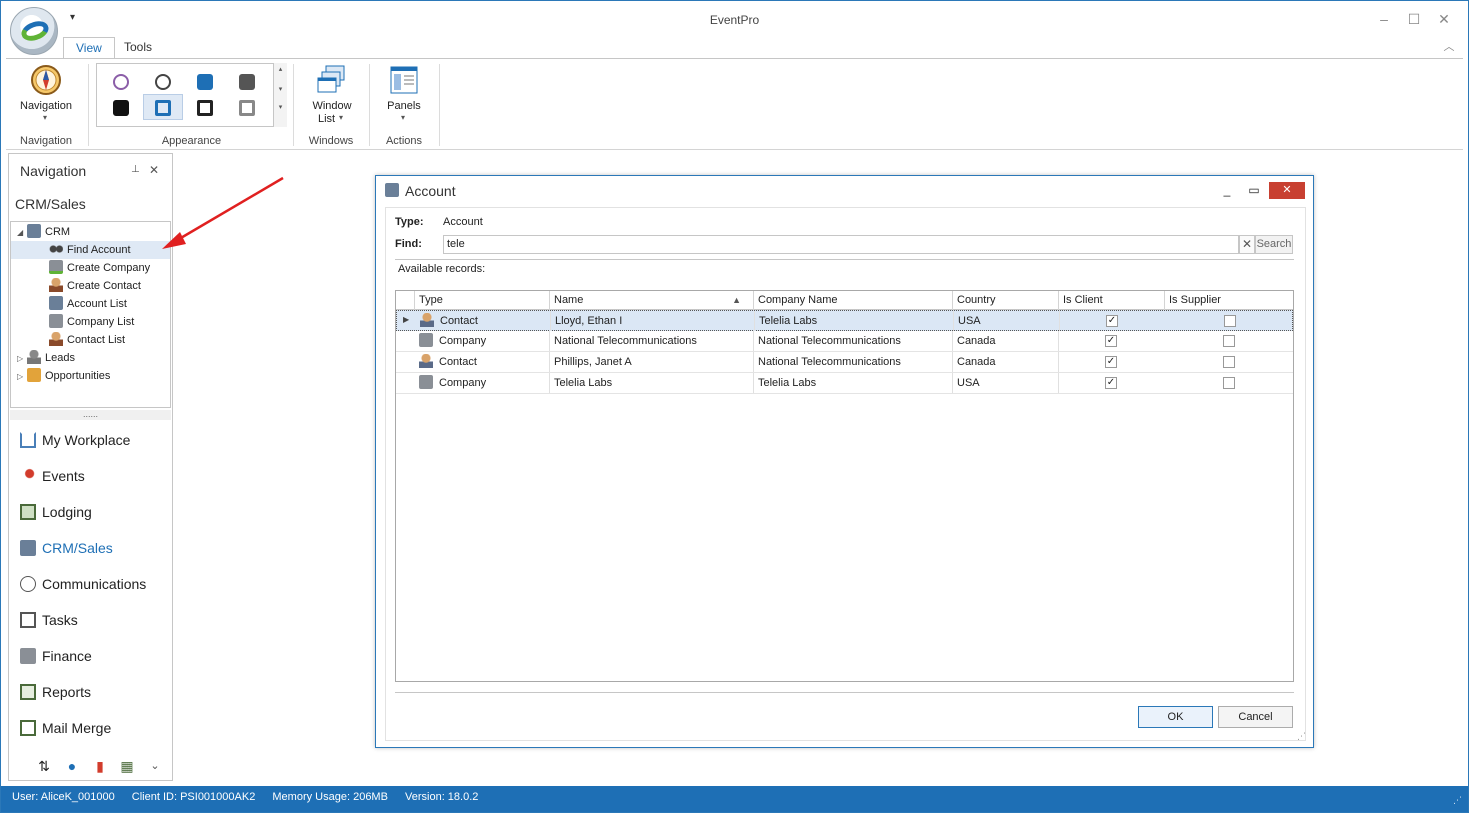 This screenshot has width=1469, height=813. Describe the element at coordinates (22, 233) in the screenshot. I see `tree-expanded-icon: ◢` at that location.